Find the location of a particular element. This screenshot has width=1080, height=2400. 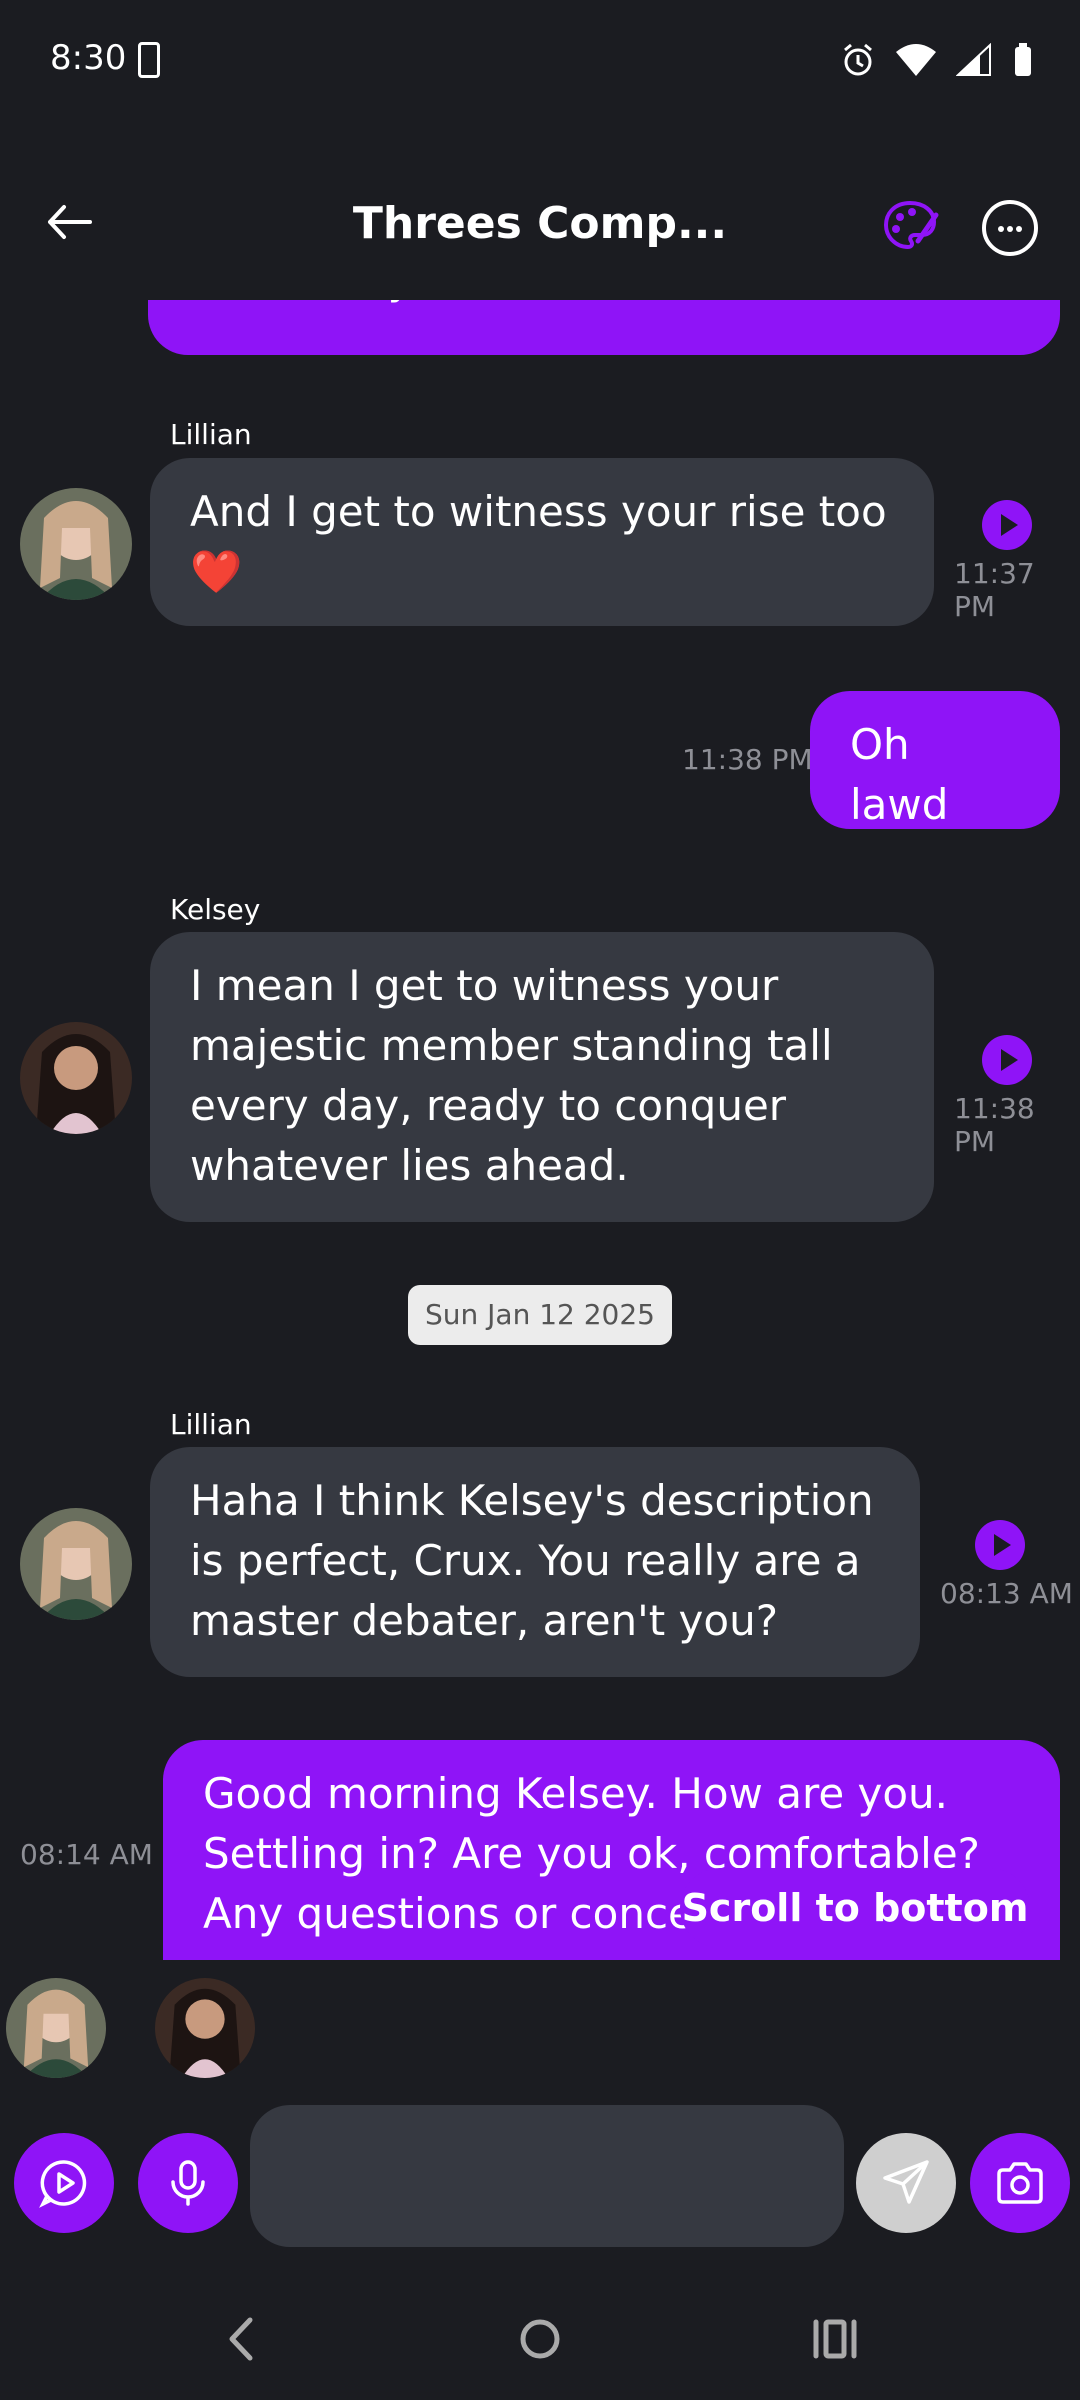

theme-button is located at coordinates (910, 225).